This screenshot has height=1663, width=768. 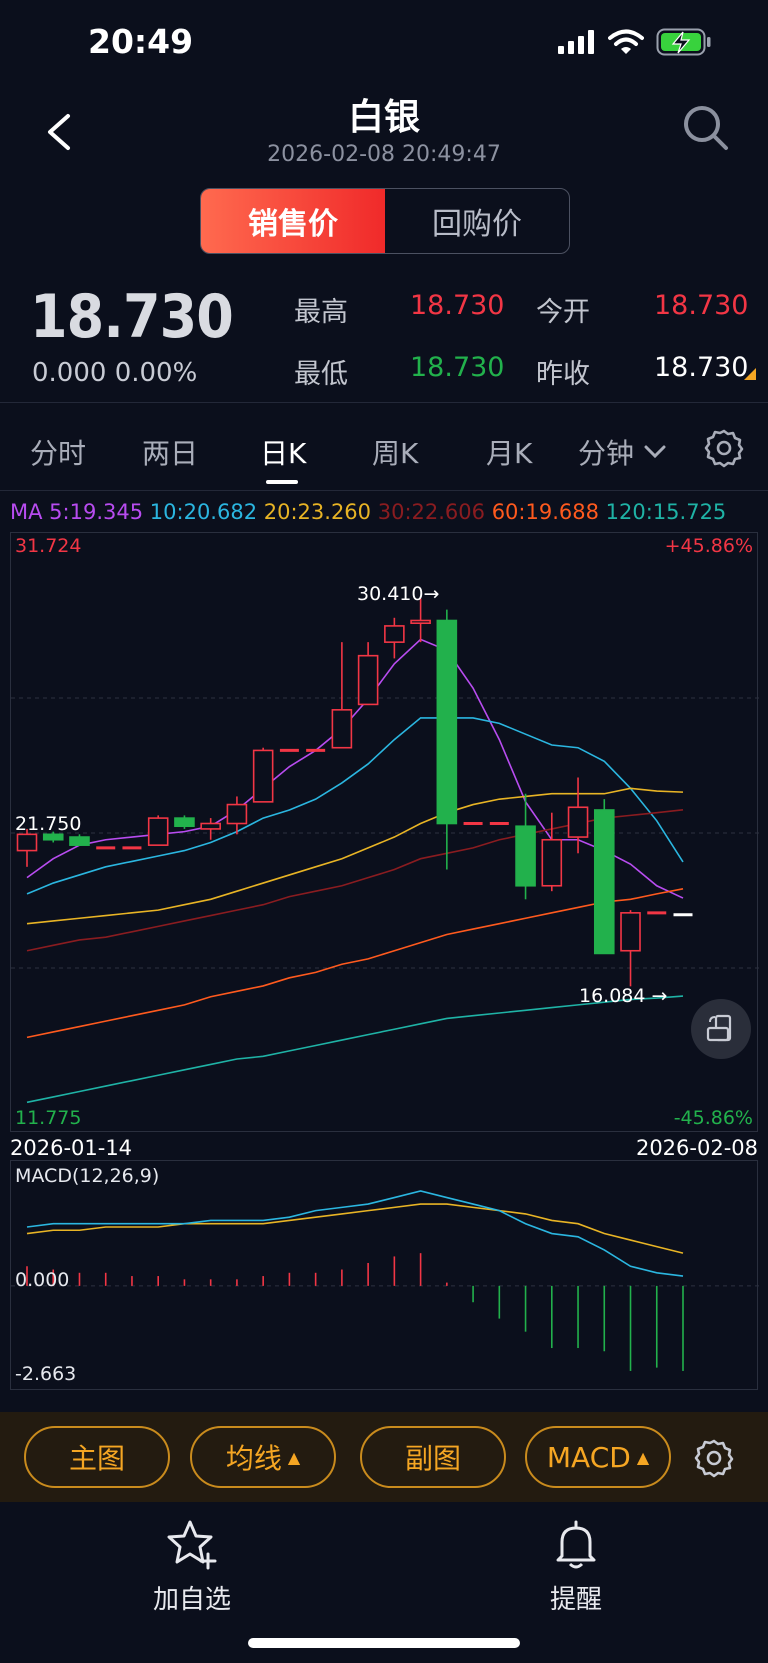 I want to click on low-value: 18.730, so click(x=457, y=367).